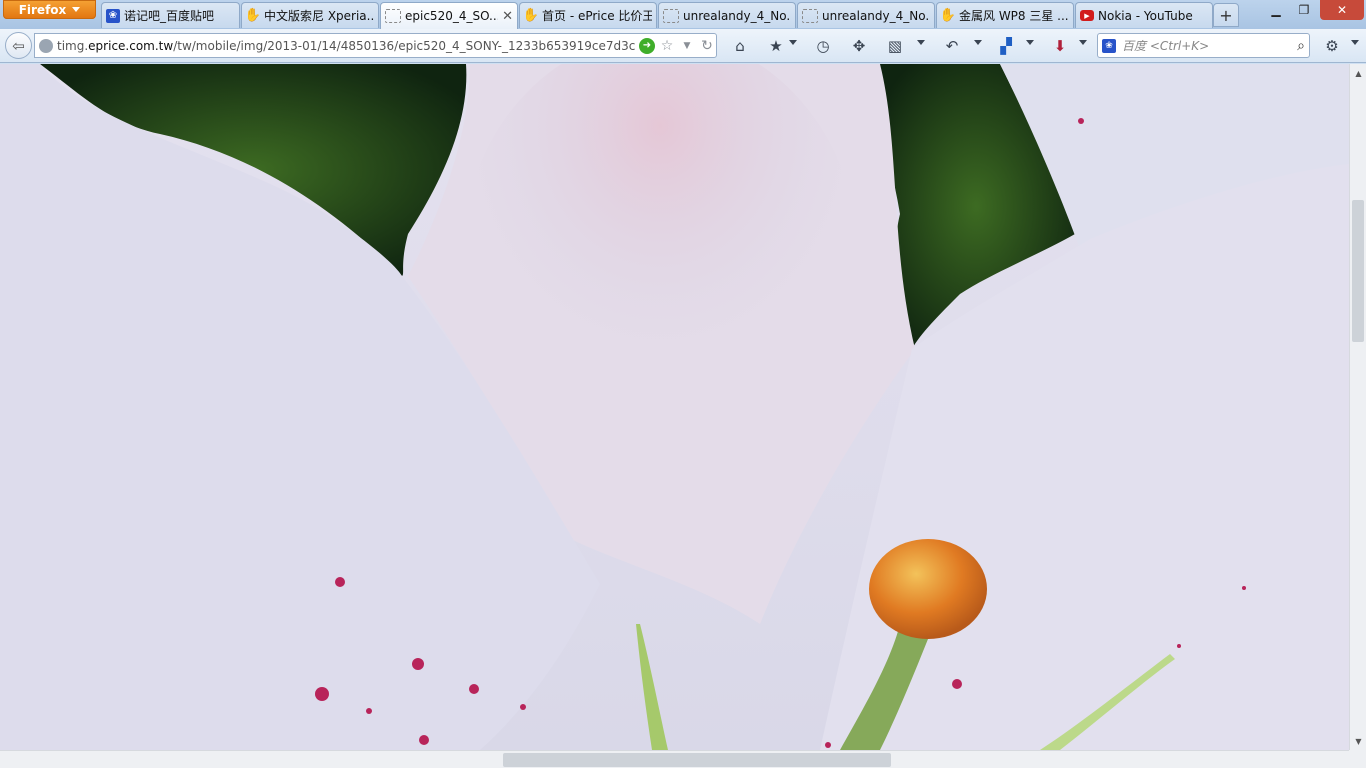 This screenshot has height=768, width=1366. I want to click on close-tab-icon: ✕, so click(507, 16).